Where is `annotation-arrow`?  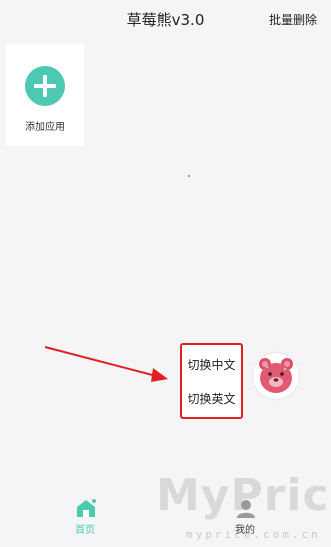
annotation-arrow is located at coordinates (106, 364).